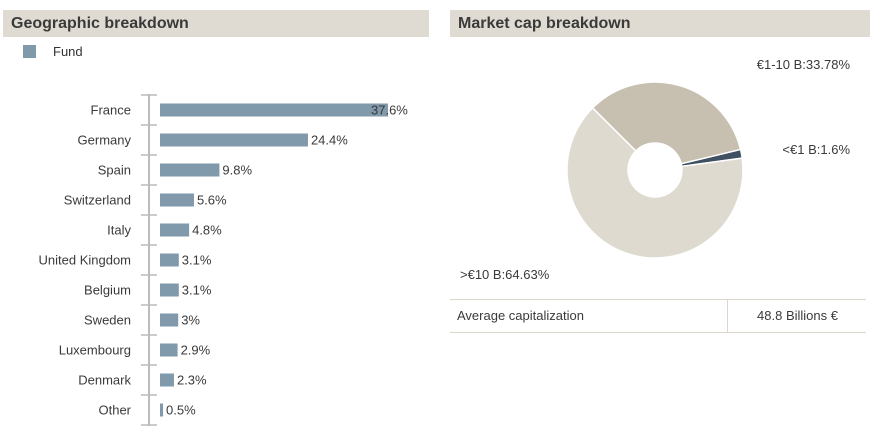 Image resolution: width=888 pixels, height=447 pixels. I want to click on value-label: 2.9%, so click(196, 350).